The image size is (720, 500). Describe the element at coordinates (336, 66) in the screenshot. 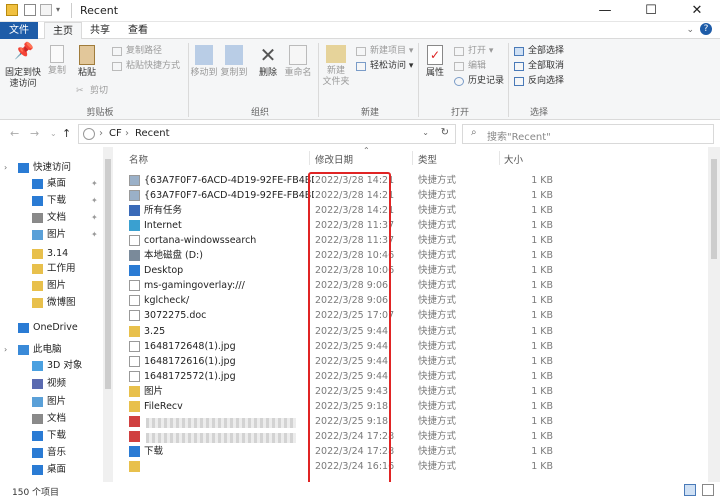

I see `new-folder-button: 新建 文件夹` at that location.